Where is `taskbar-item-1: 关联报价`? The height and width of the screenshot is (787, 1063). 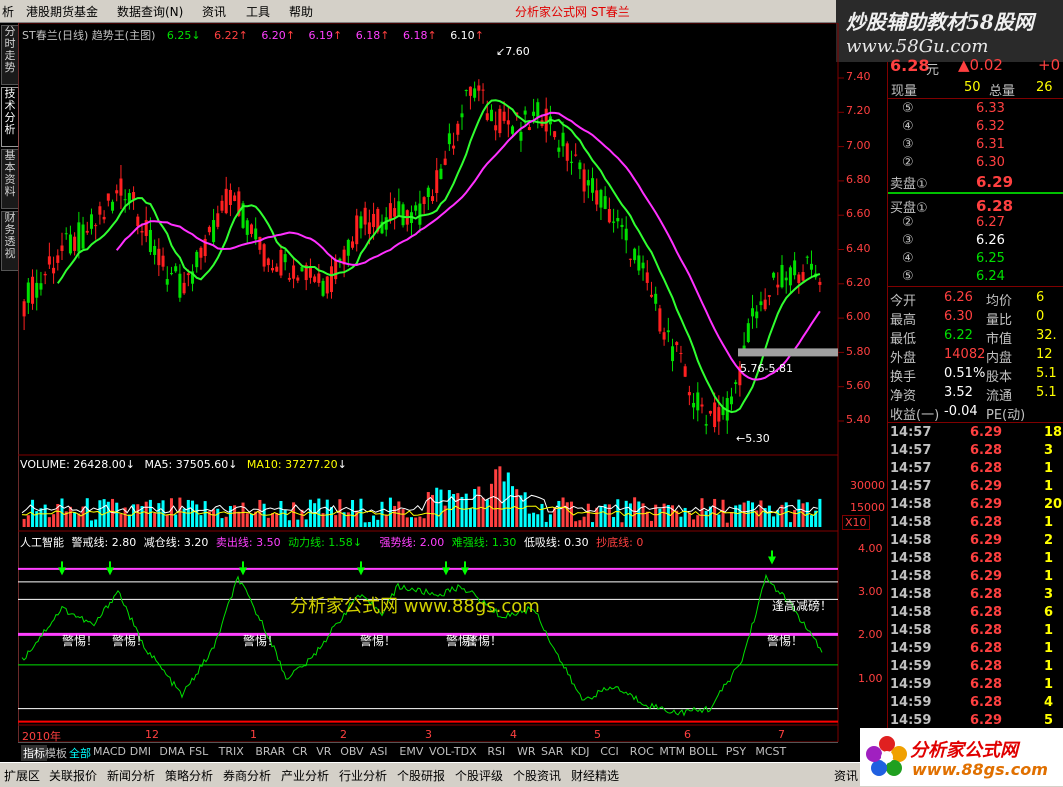
taskbar-item-1: 关联报价 is located at coordinates (73, 775).